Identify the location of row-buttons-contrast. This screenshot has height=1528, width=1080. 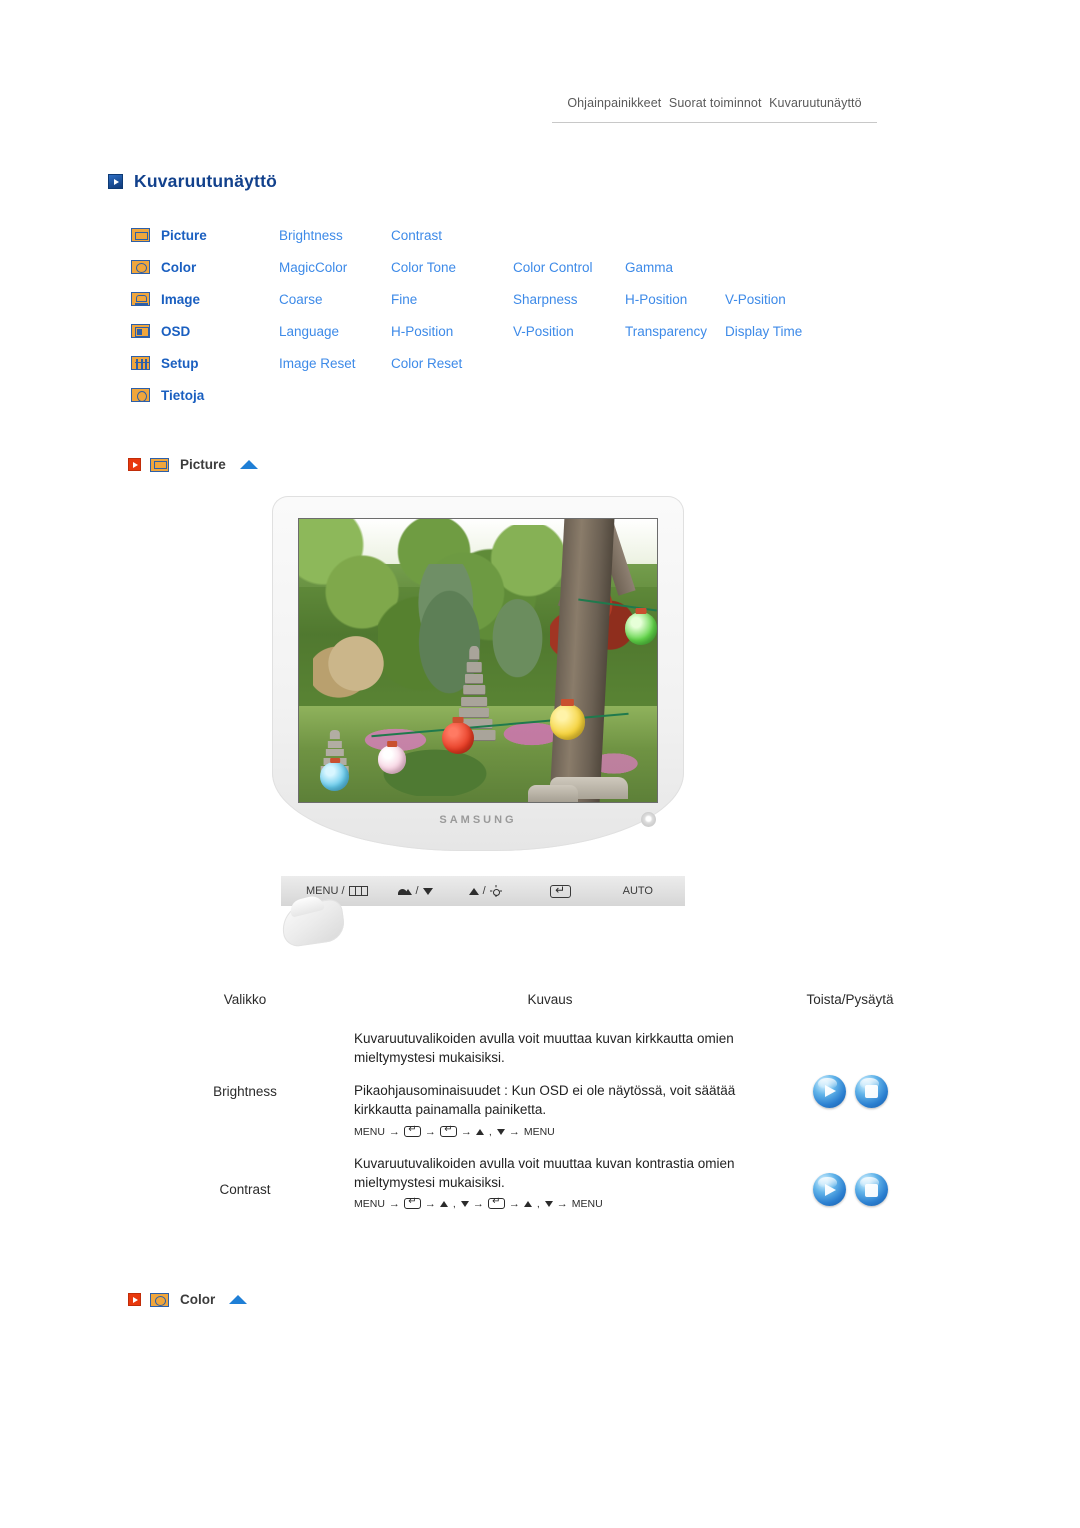
(850, 1190).